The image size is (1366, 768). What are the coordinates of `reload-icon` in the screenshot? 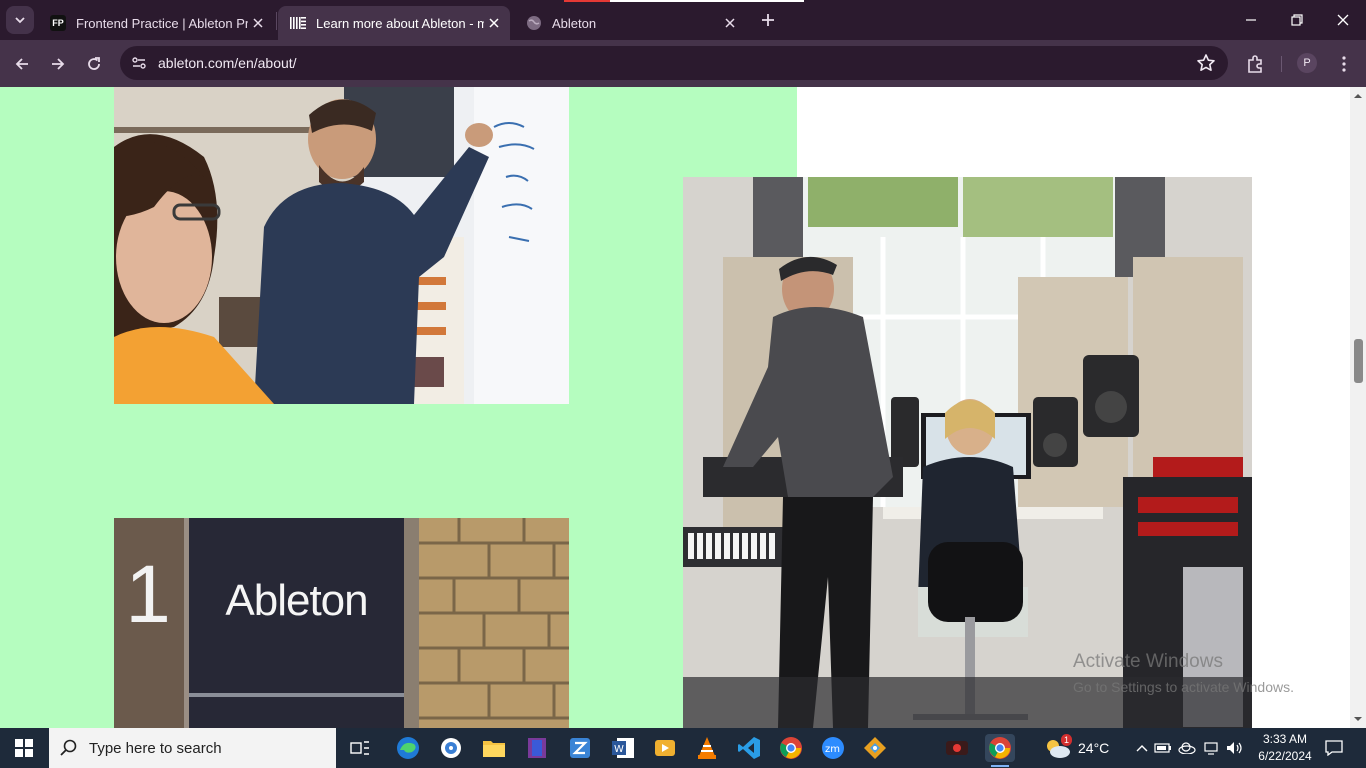 It's located at (94, 63).